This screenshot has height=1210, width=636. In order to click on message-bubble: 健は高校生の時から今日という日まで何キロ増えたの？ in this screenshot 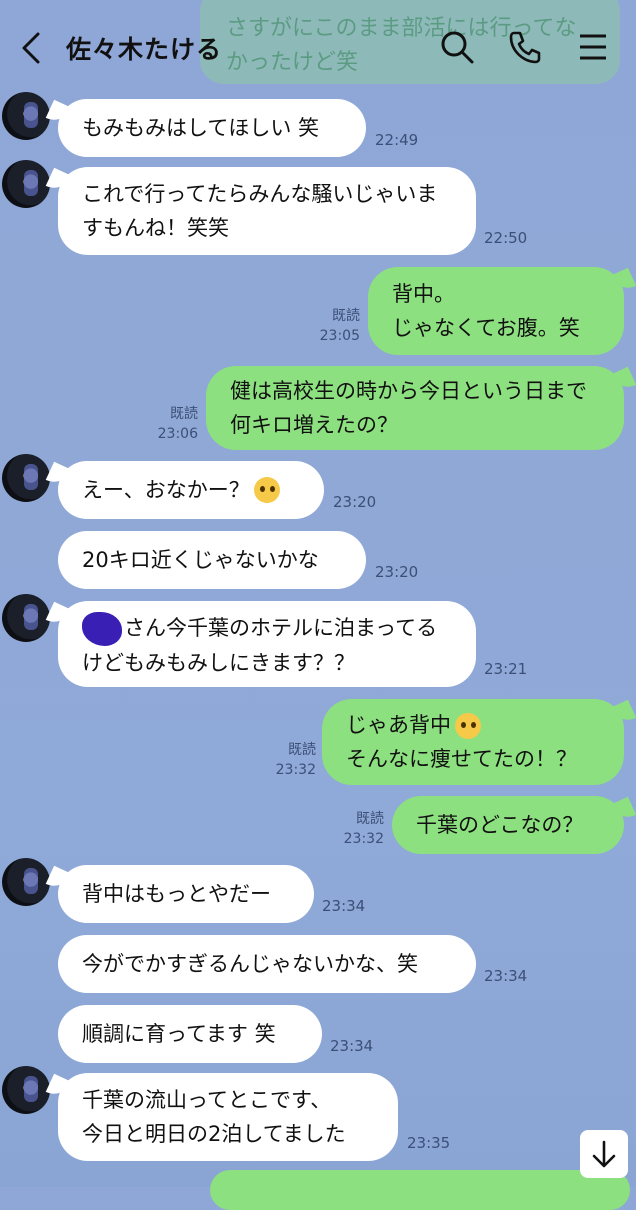, I will do `click(415, 408)`.